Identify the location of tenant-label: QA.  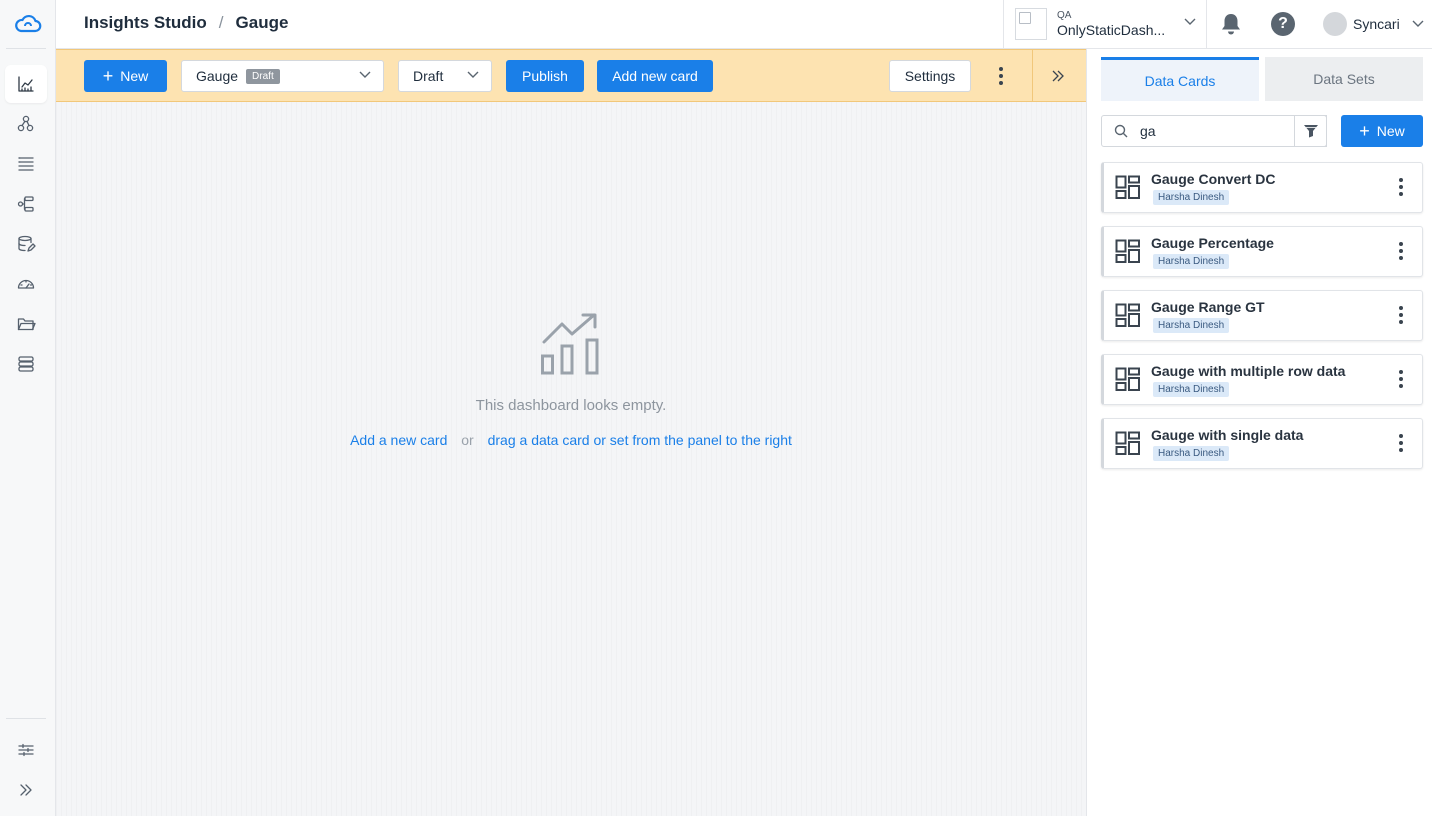
(1064, 15).